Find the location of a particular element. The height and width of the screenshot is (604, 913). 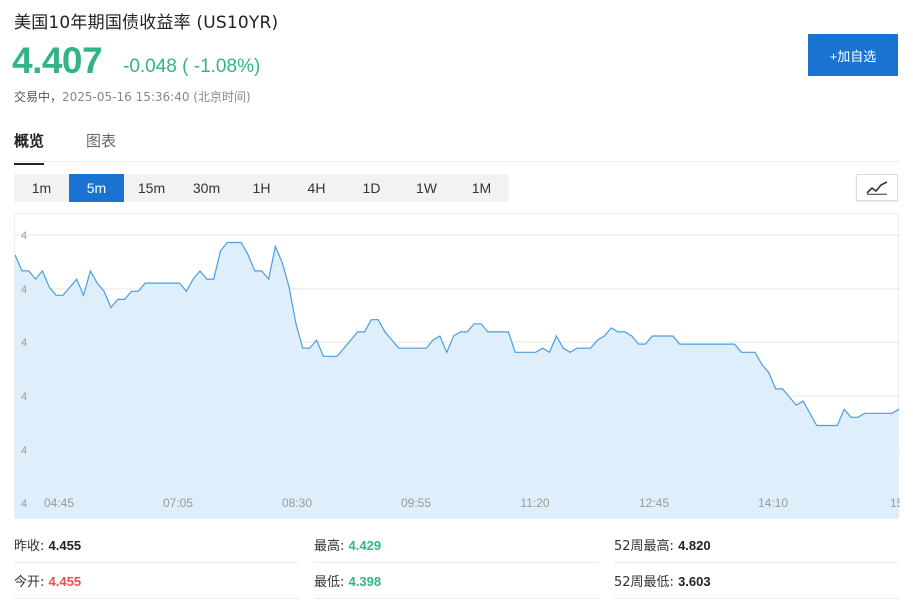

stat-52w-low: 52周最低: 3.603 is located at coordinates (756, 585).